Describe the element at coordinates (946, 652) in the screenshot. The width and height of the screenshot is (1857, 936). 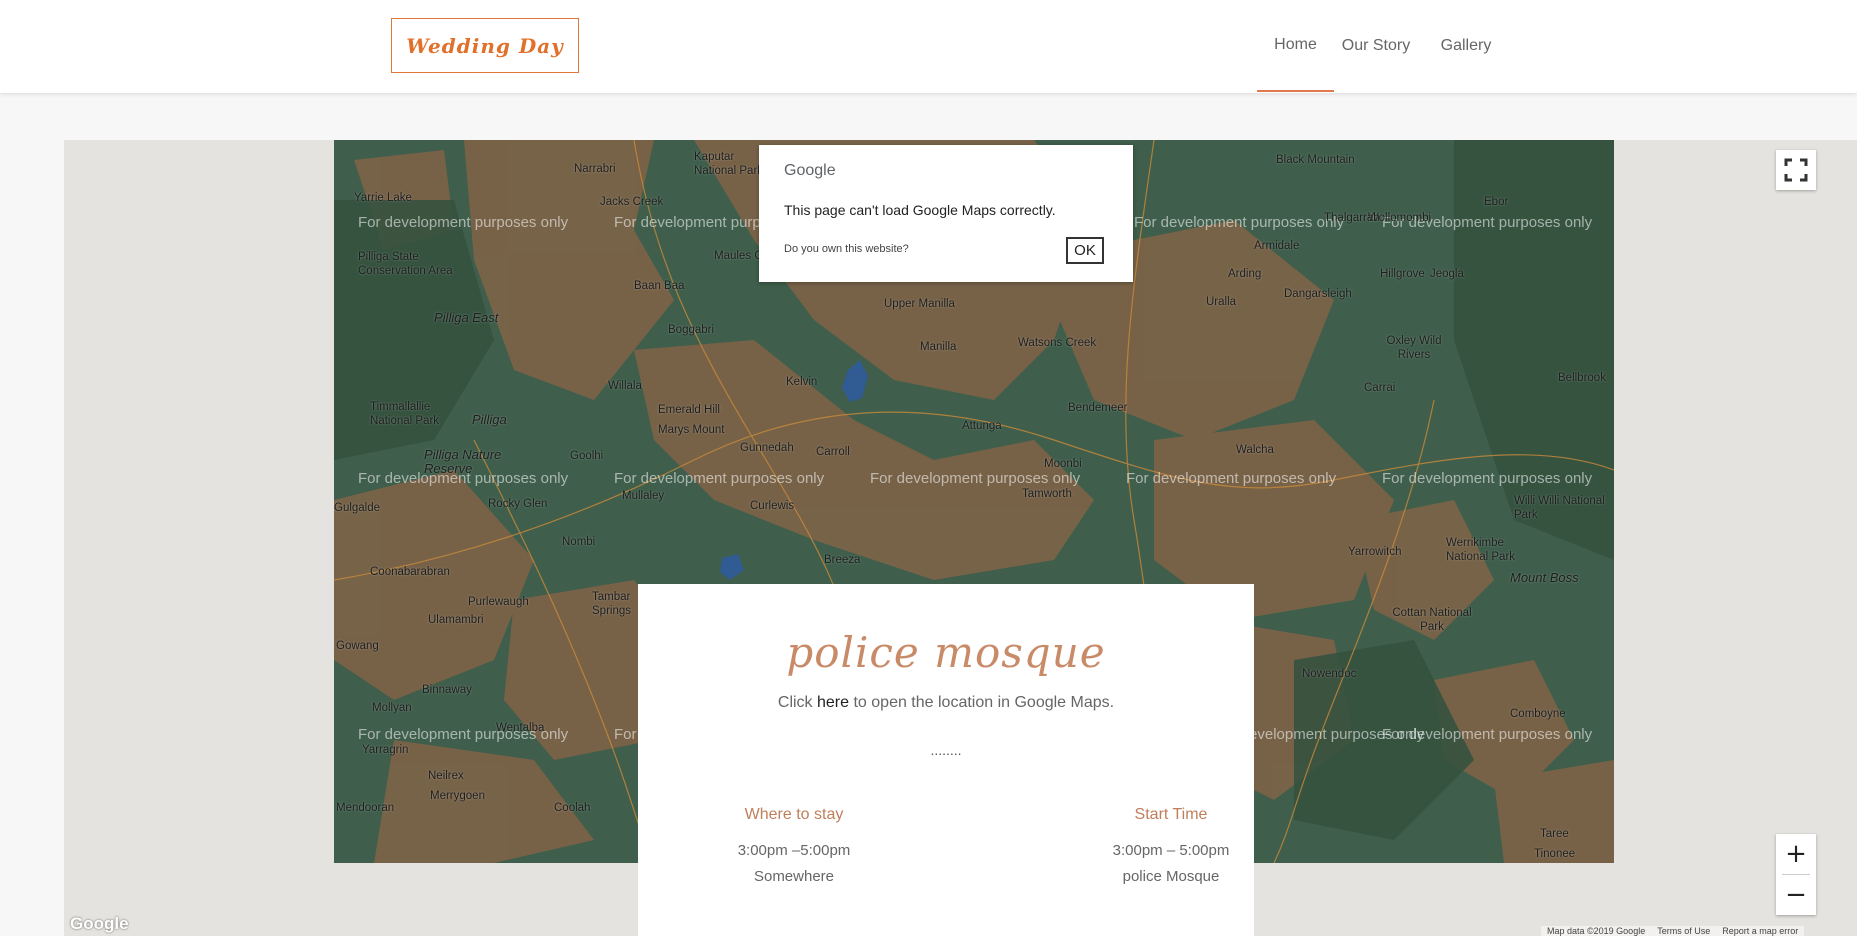
I see `location-title: police mosque` at that location.